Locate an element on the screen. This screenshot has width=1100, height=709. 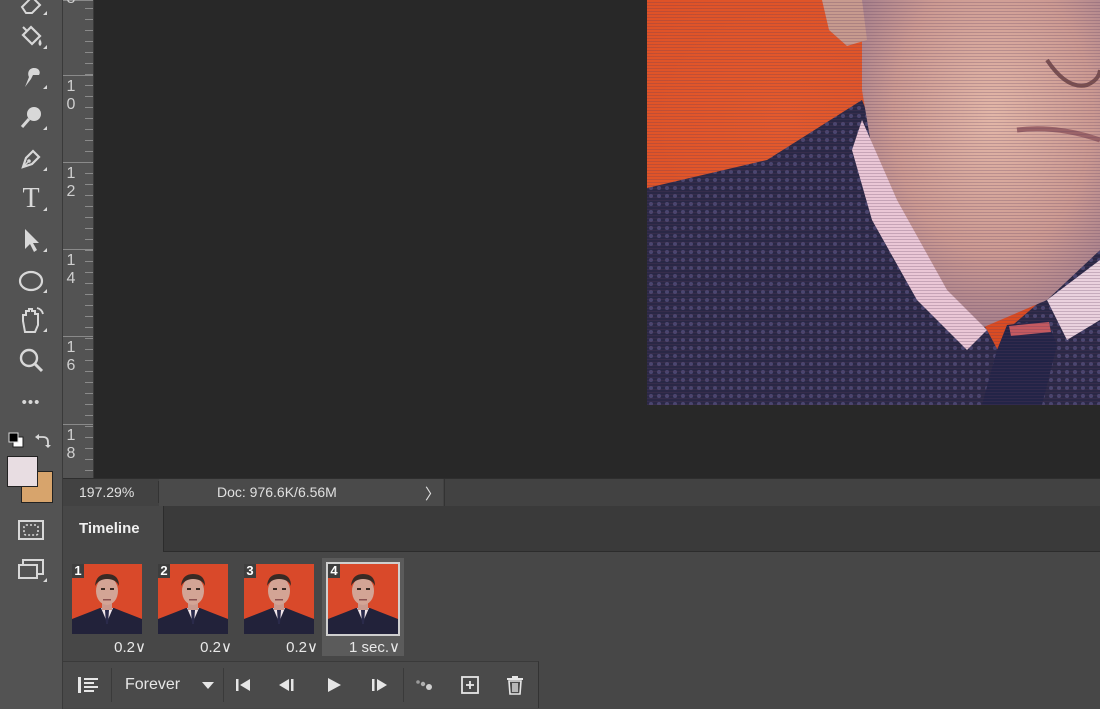
play-icon is located at coordinates (334, 685).